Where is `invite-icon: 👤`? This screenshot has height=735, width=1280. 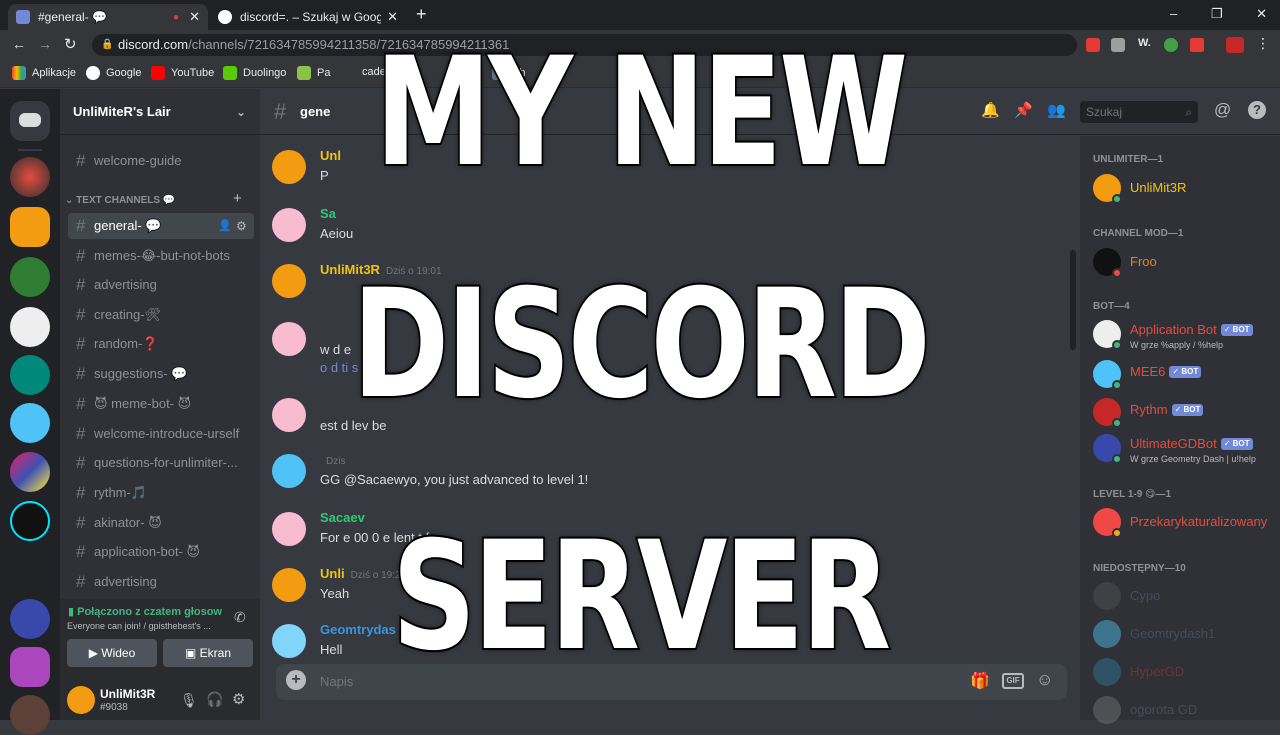 invite-icon: 👤 is located at coordinates (225, 226).